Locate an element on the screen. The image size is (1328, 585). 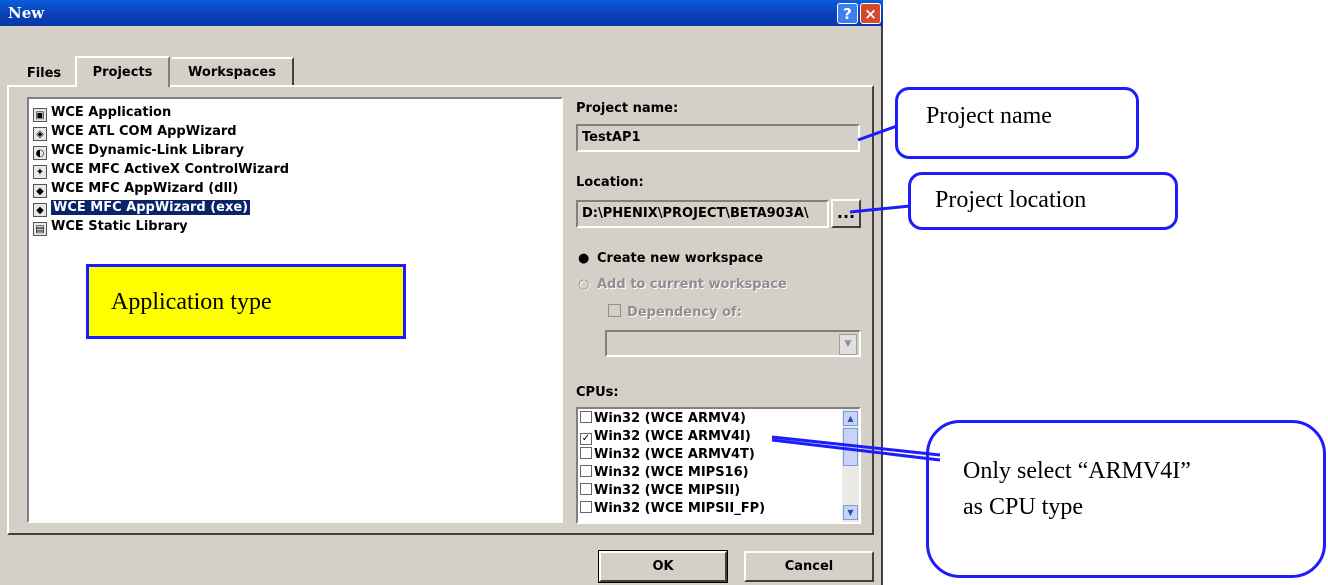
project-name-callout: Project name is located at coordinates (1017, 123).